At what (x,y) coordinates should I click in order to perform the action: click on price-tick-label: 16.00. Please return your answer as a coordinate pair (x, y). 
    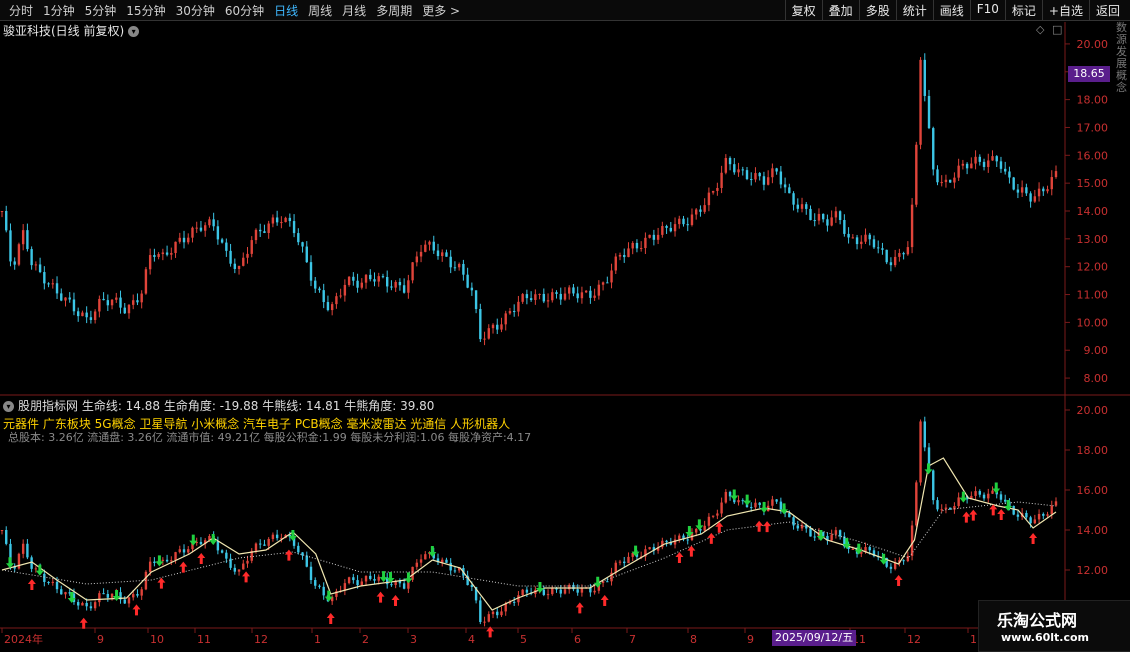
    Looking at the image, I should click on (1093, 155).